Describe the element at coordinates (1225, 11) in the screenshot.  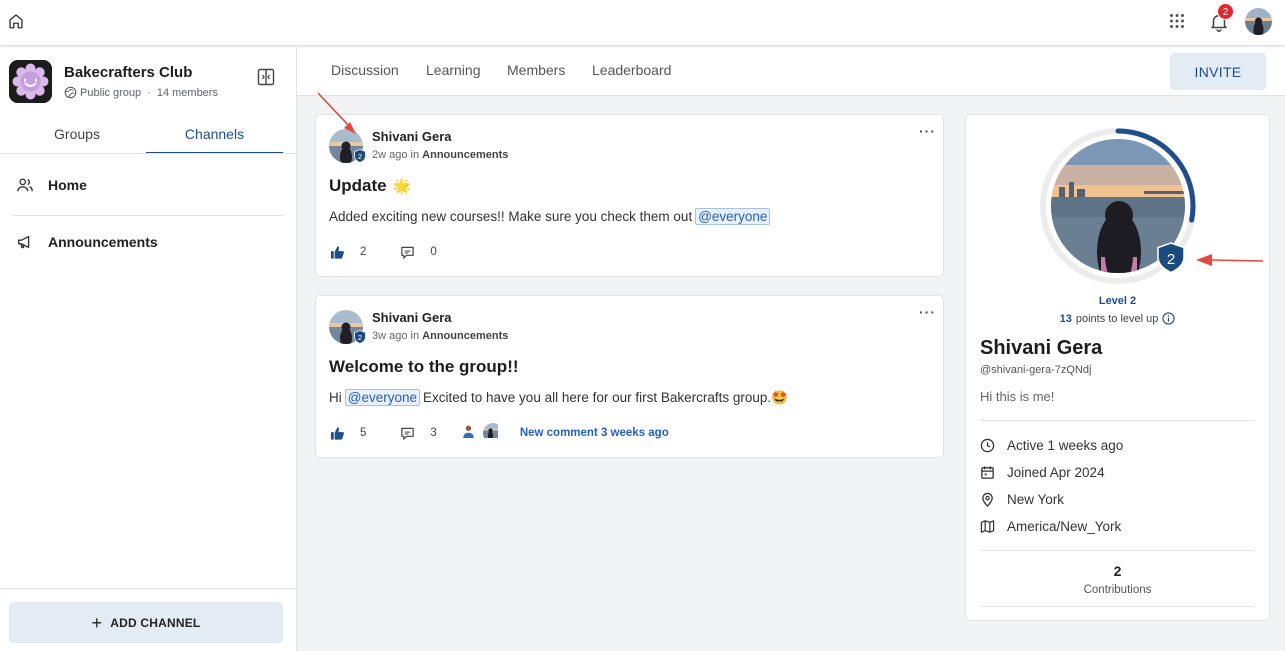
I see `notification-badge: 2` at that location.